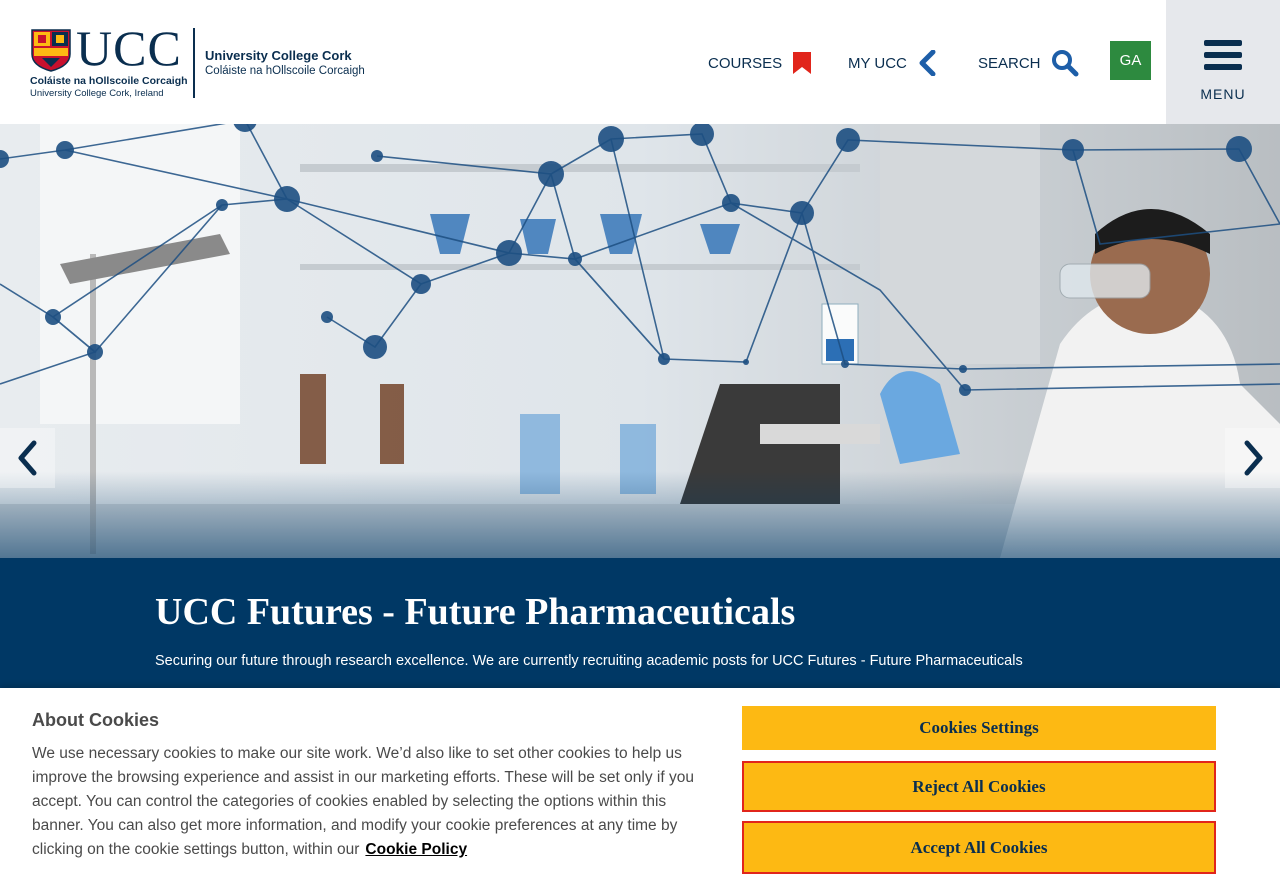 Image resolution: width=1280 pixels, height=887 pixels. What do you see at coordinates (1223, 94) in the screenshot?
I see `menu-label: MENU` at bounding box center [1223, 94].